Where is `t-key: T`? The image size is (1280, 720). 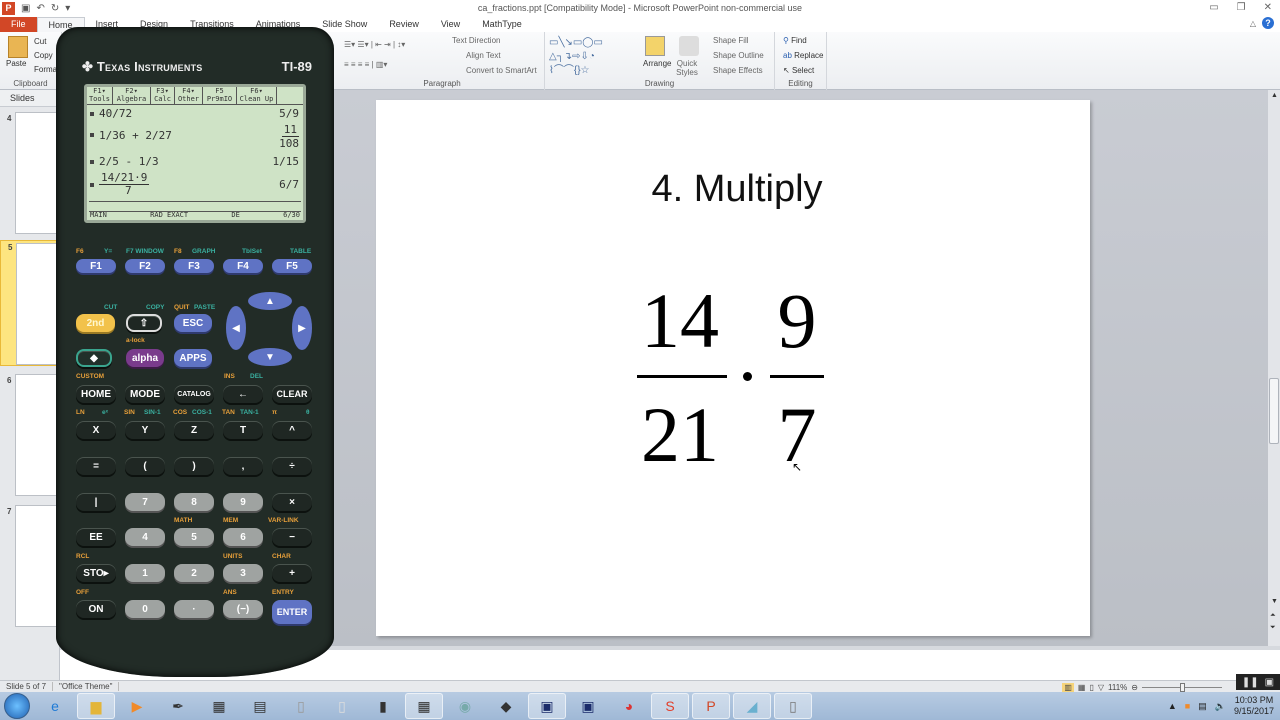 t-key: T is located at coordinates (243, 430).